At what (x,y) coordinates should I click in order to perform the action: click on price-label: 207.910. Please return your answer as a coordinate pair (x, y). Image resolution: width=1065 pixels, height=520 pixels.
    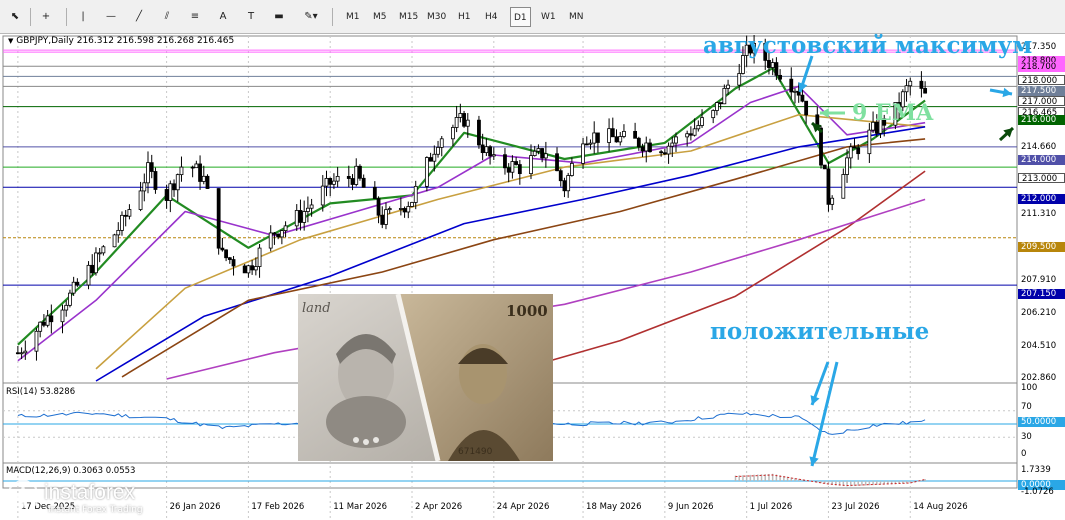
    Looking at the image, I should click on (1039, 280).